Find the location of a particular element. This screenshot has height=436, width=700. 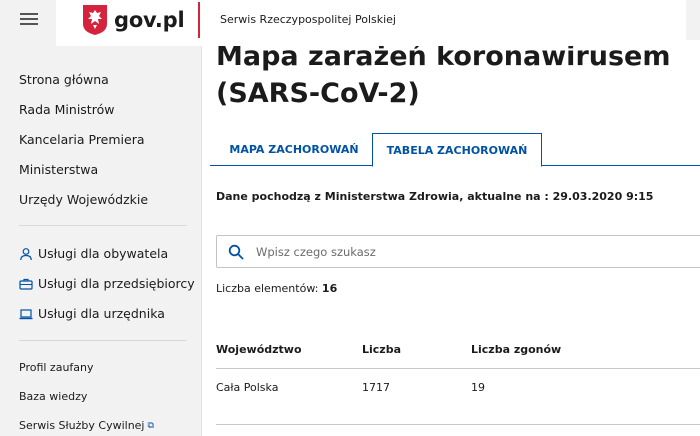

count-value: 16 is located at coordinates (329, 288).